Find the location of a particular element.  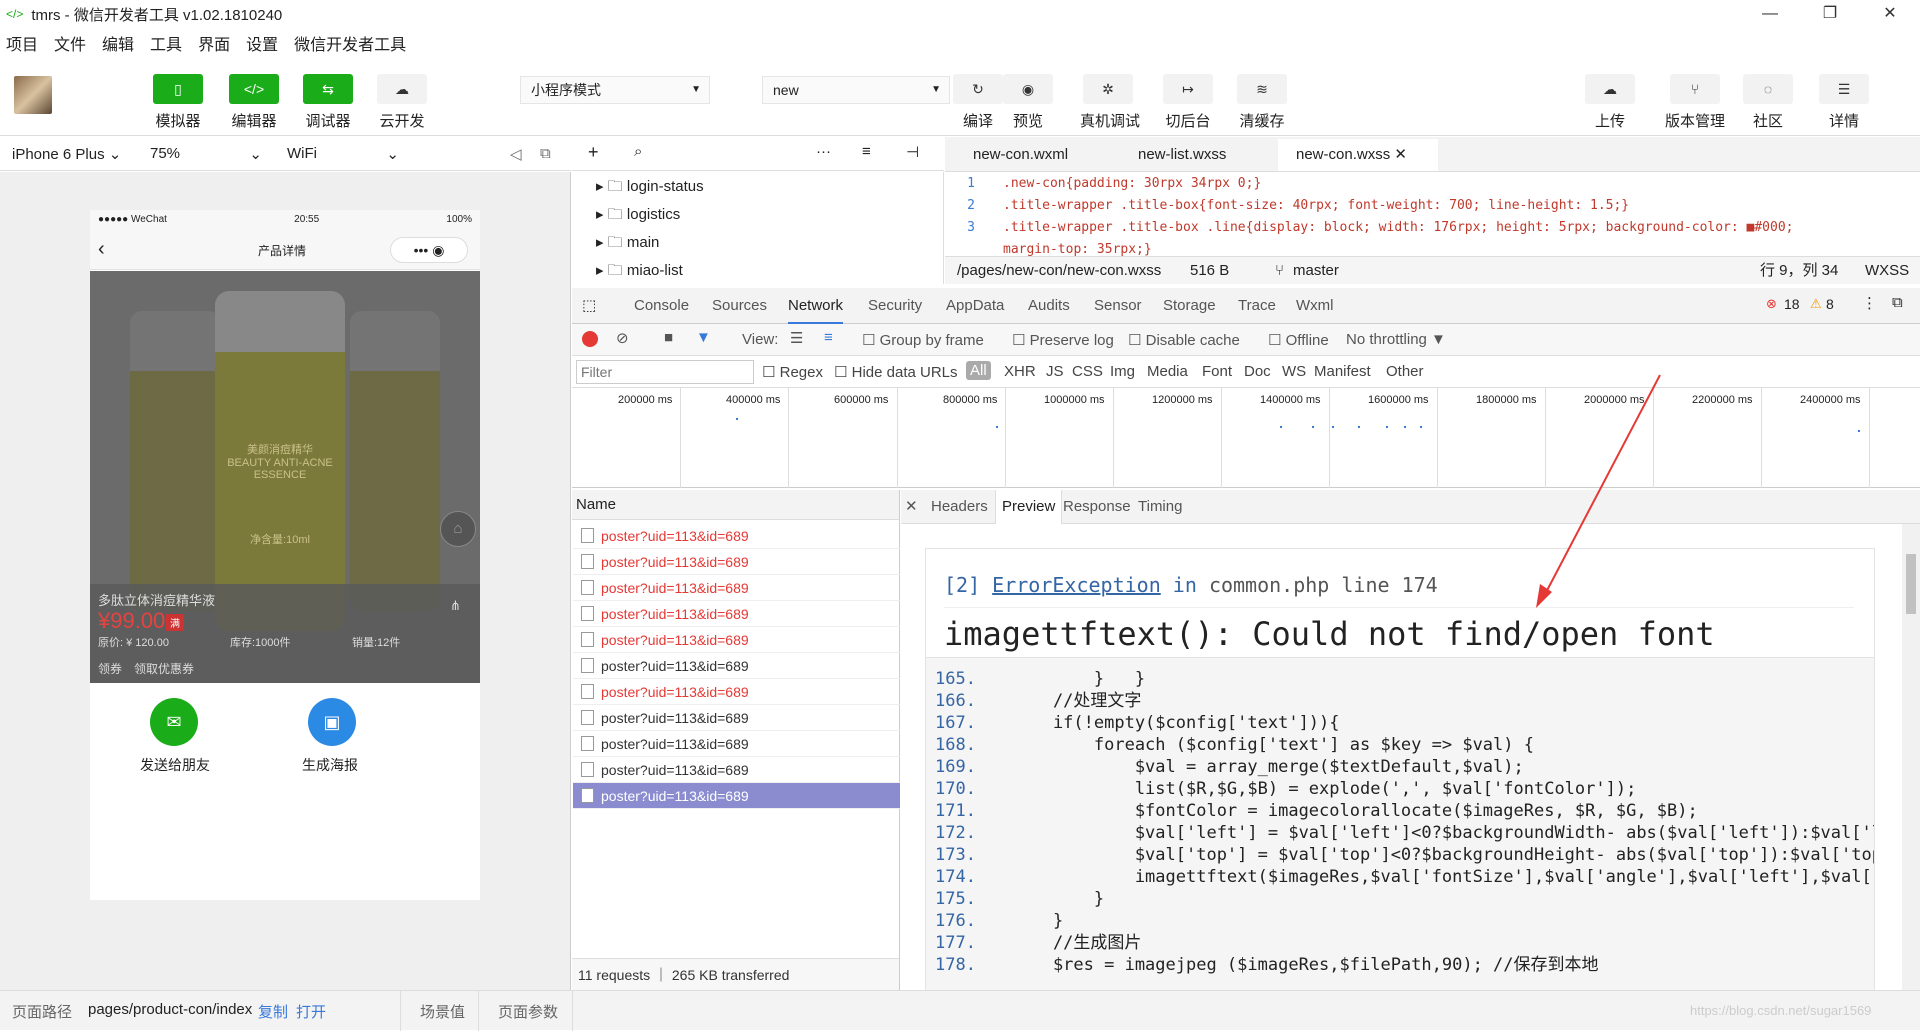

maximize-button: ❐ is located at coordinates (1830, 14).